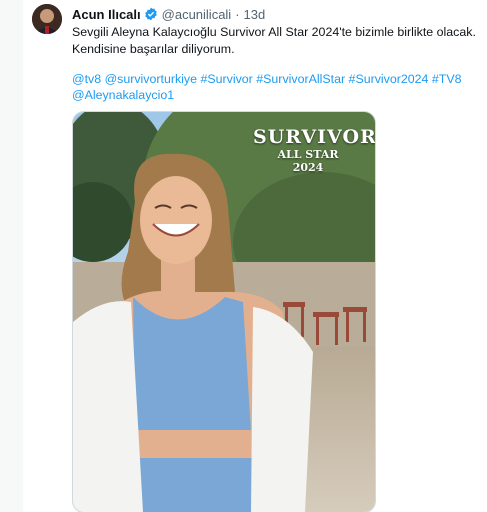 The height and width of the screenshot is (512, 487). What do you see at coordinates (308, 154) in the screenshot?
I see `logo-sub: ALL STAR` at bounding box center [308, 154].